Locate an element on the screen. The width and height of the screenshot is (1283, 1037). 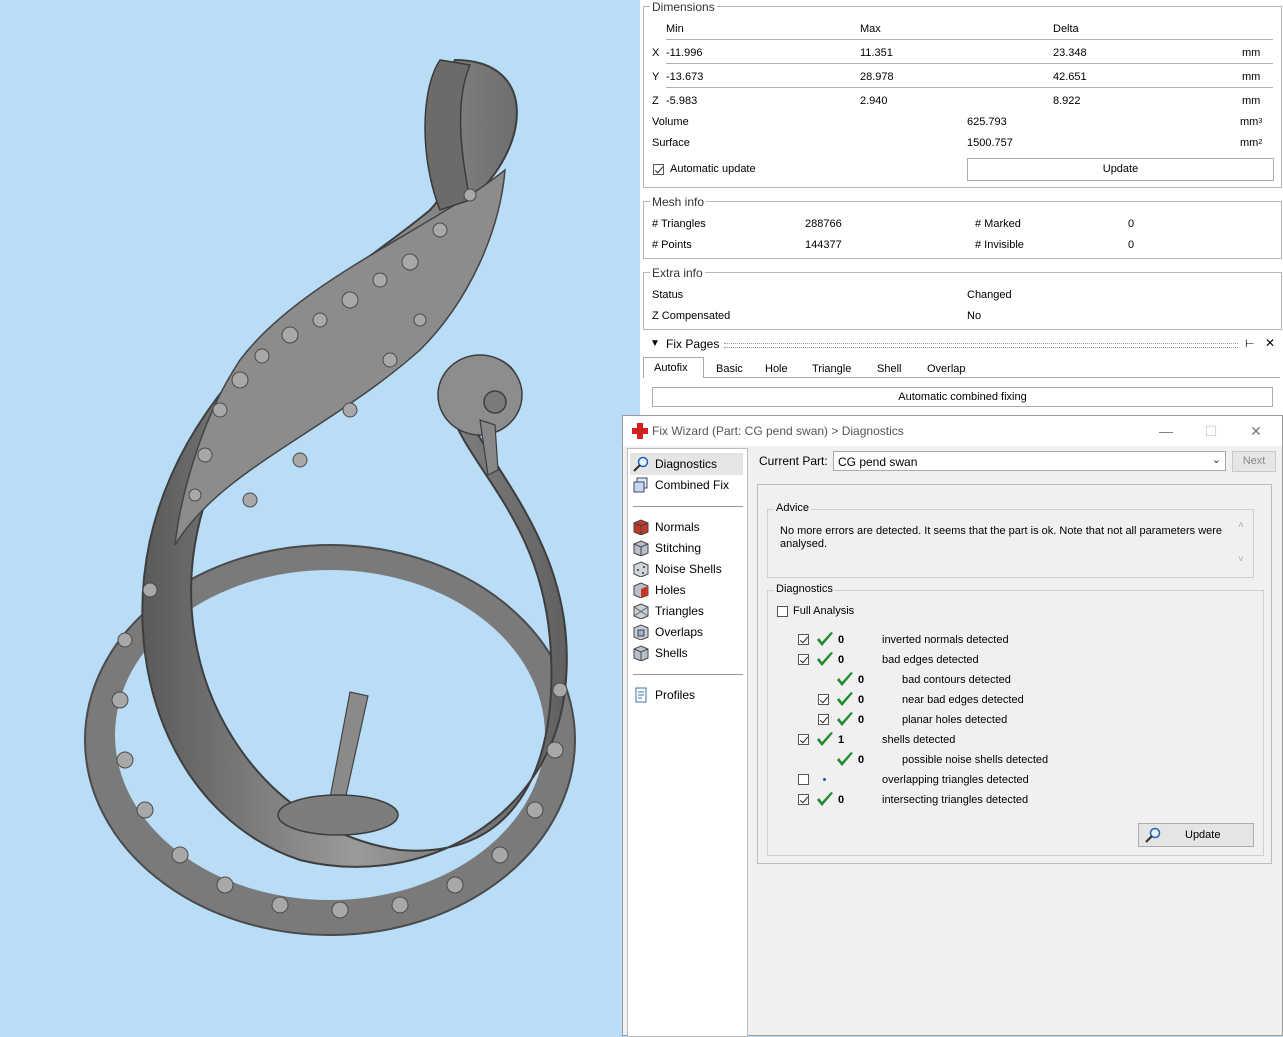
diagnostic-row: overlapping triangles detected is located at coordinates (1008, 780).